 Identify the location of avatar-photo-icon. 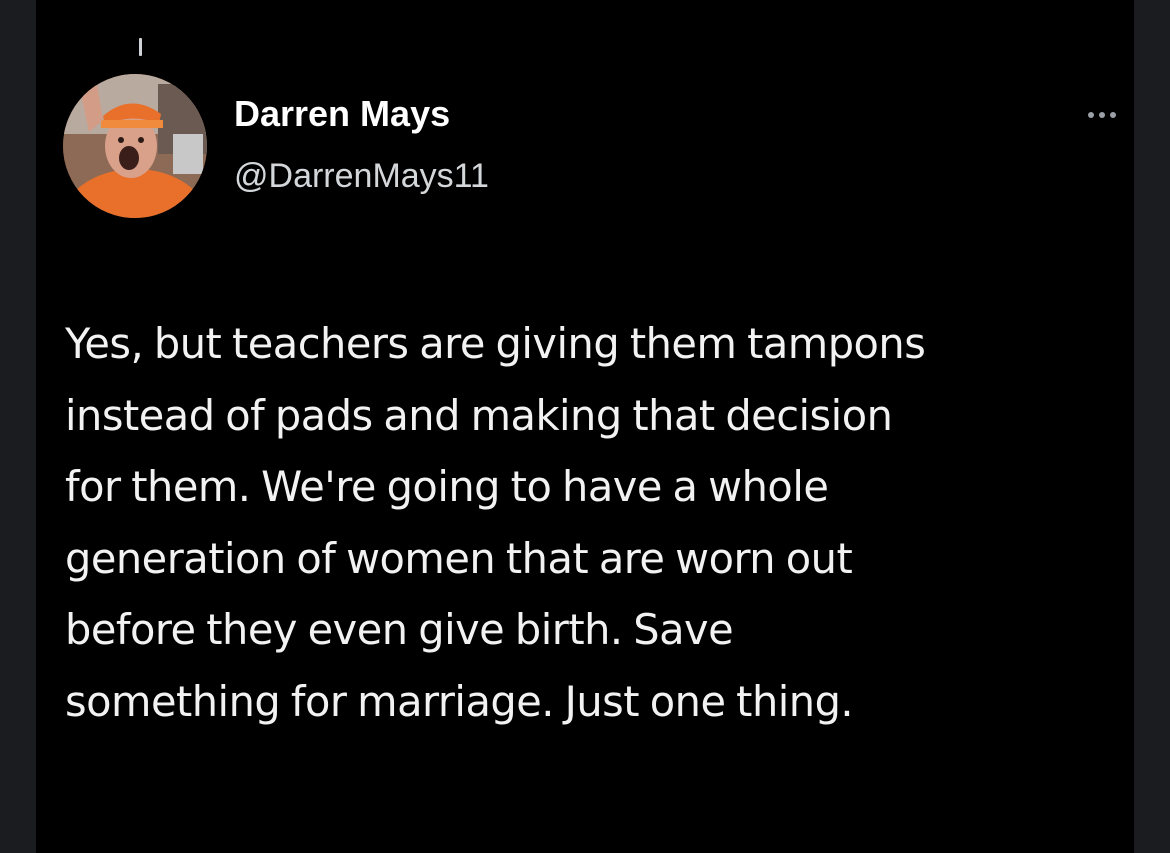
(135, 146).